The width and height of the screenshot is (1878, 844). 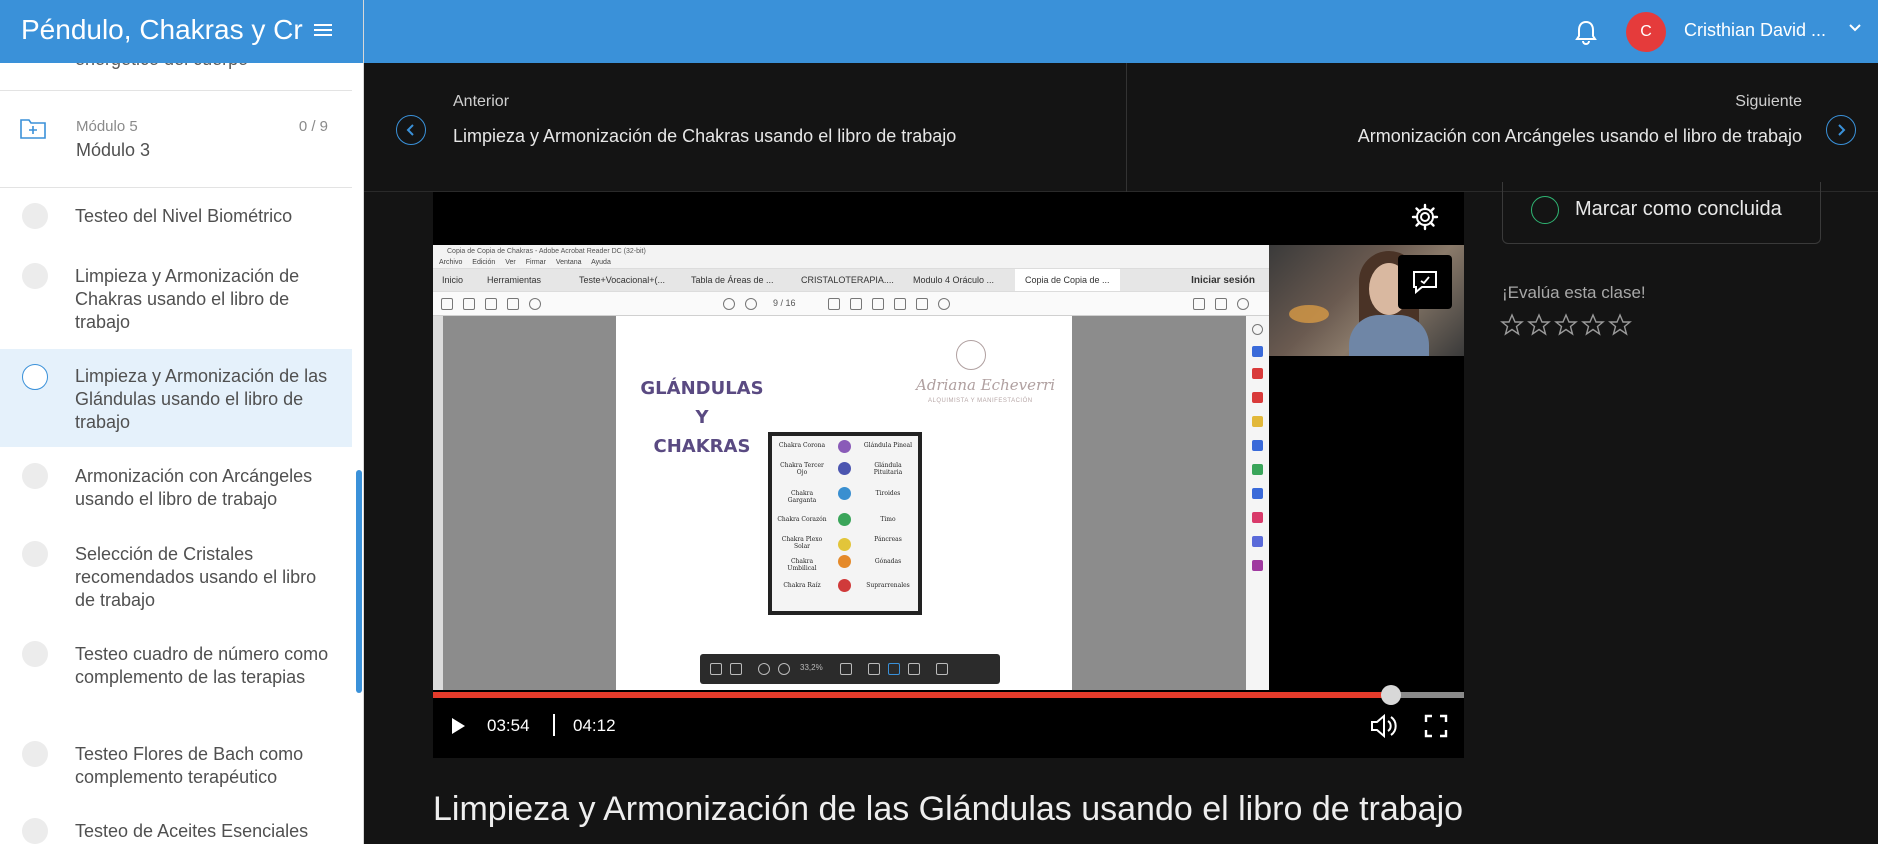 I want to click on progress-bar, so click(x=948, y=695).